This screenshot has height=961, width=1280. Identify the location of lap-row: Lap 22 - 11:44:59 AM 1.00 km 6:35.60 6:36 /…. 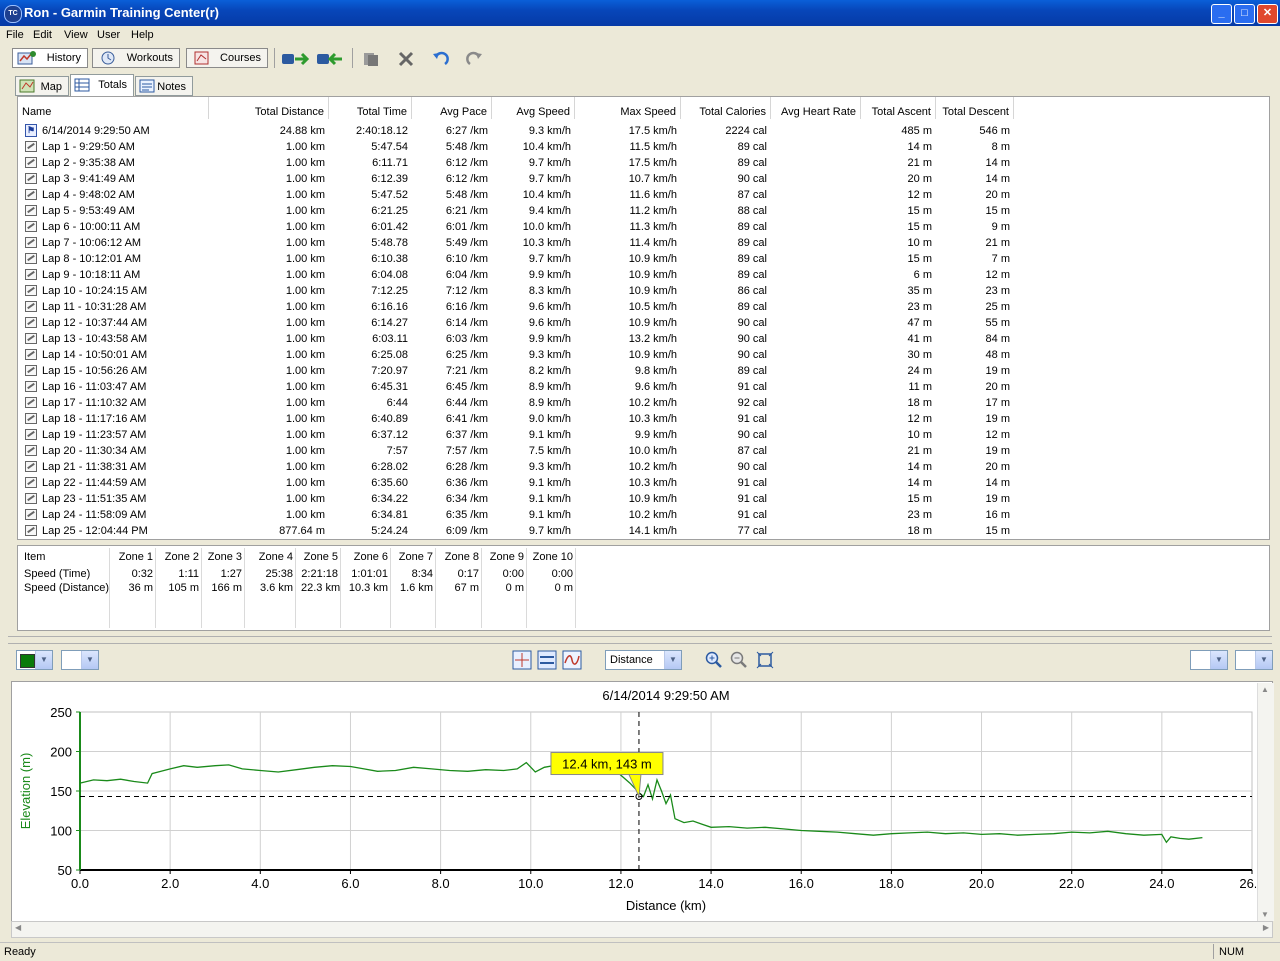
(643, 483).